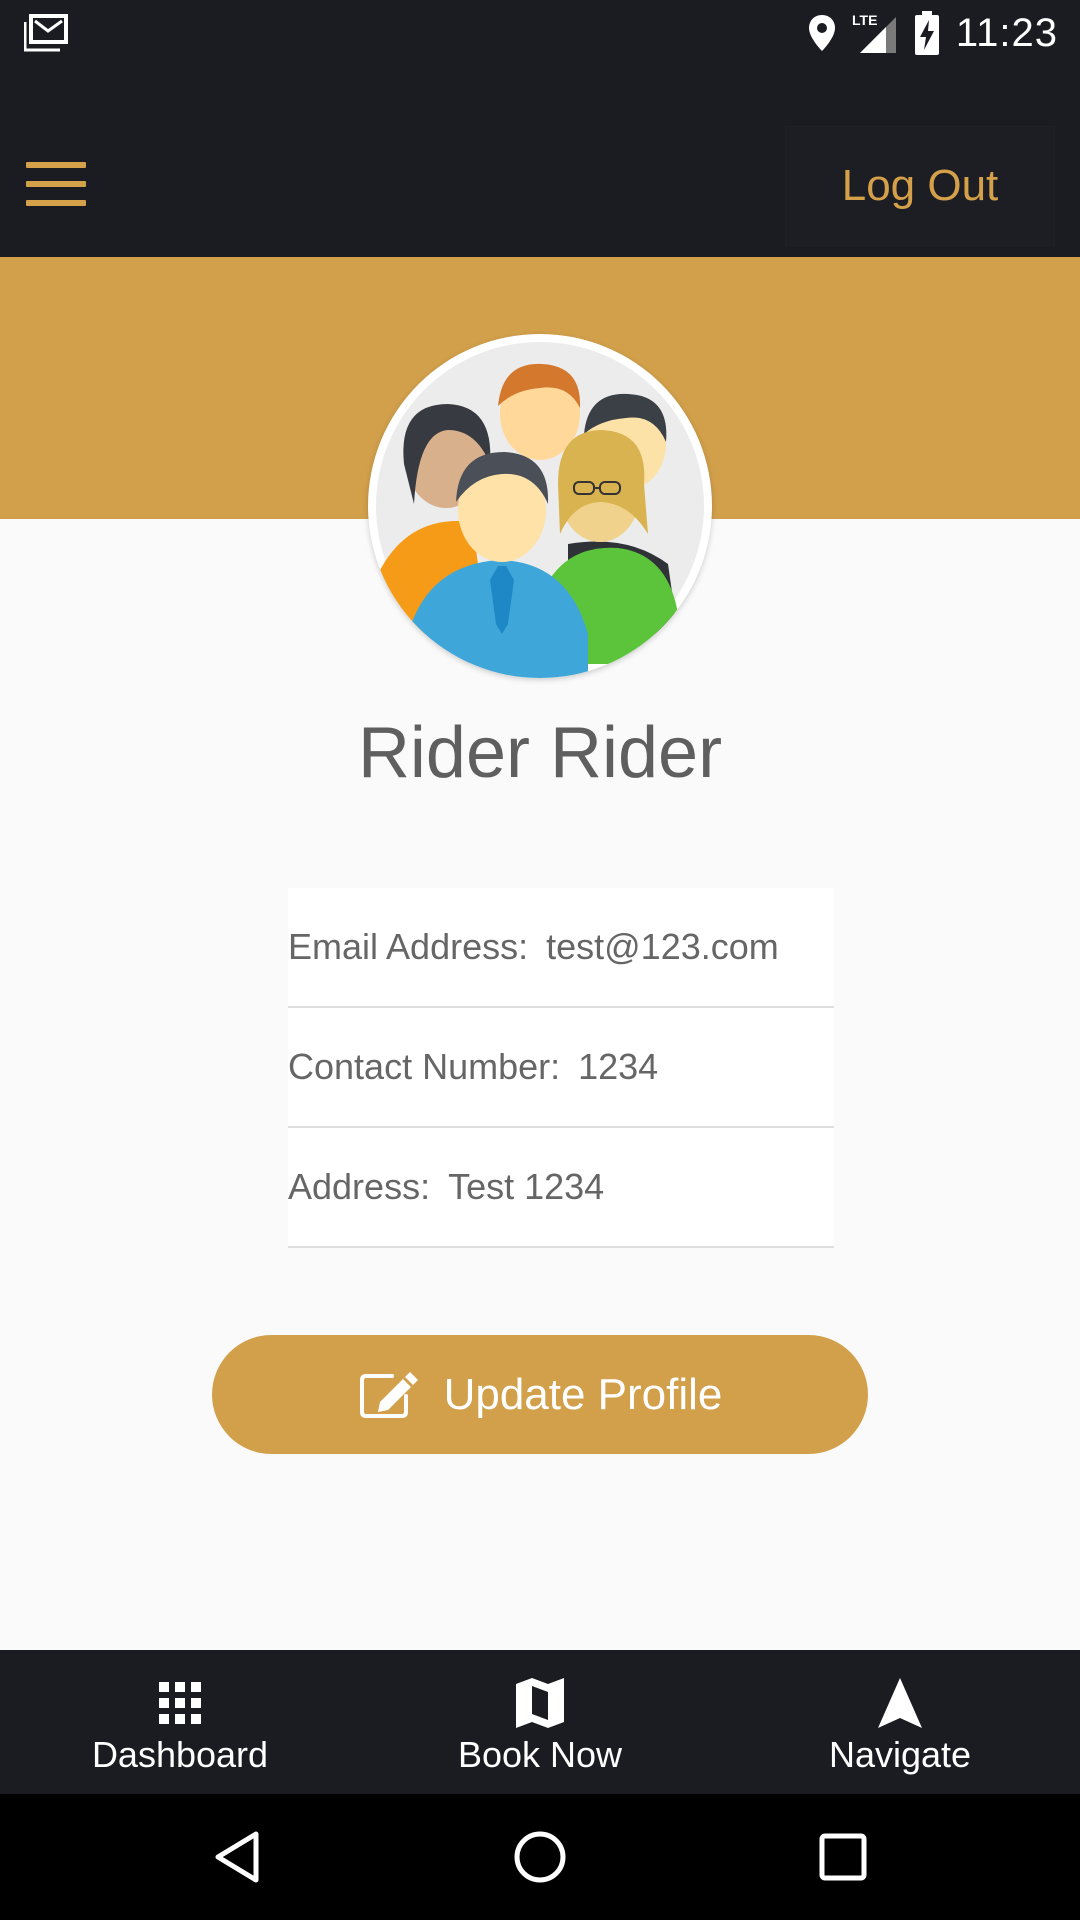  Describe the element at coordinates (874, 32) in the screenshot. I see `lte-signal-icon: LTE` at that location.